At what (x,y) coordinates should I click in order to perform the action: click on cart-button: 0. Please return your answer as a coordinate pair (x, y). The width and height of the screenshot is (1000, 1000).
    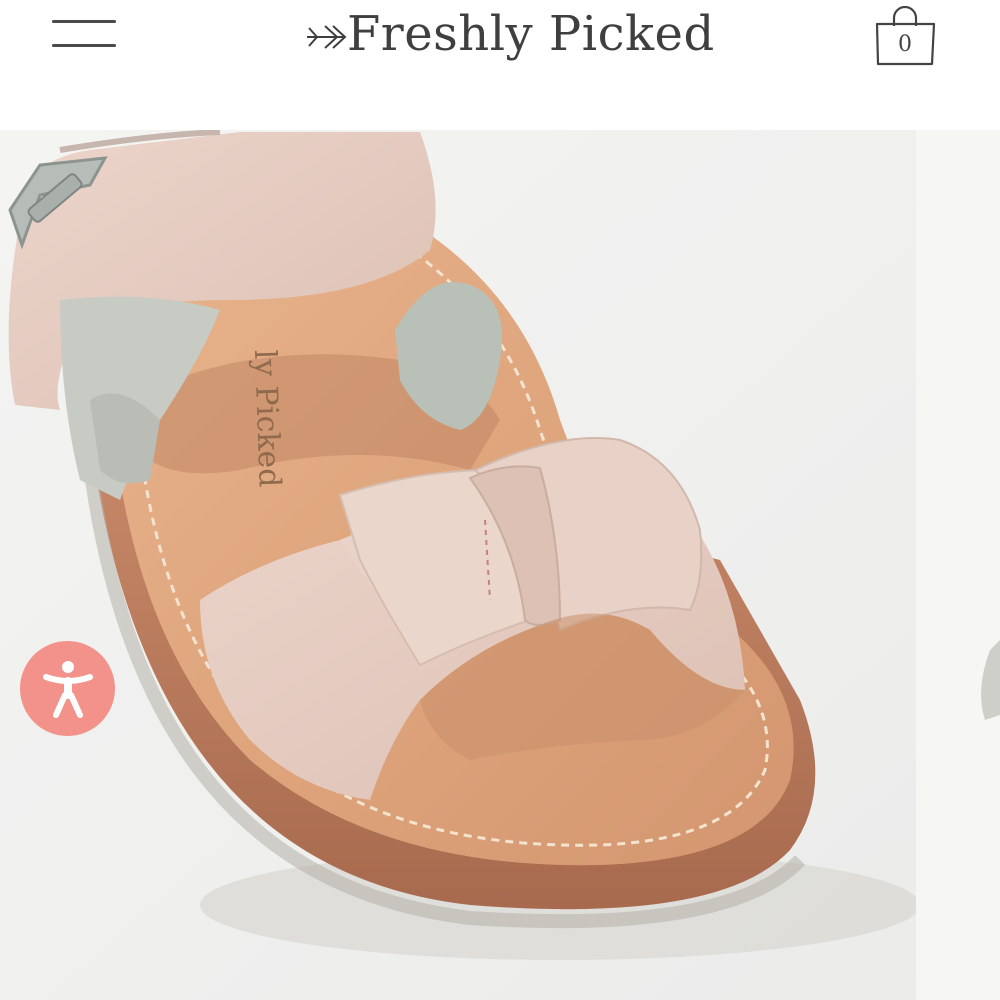
    Looking at the image, I should click on (905, 37).